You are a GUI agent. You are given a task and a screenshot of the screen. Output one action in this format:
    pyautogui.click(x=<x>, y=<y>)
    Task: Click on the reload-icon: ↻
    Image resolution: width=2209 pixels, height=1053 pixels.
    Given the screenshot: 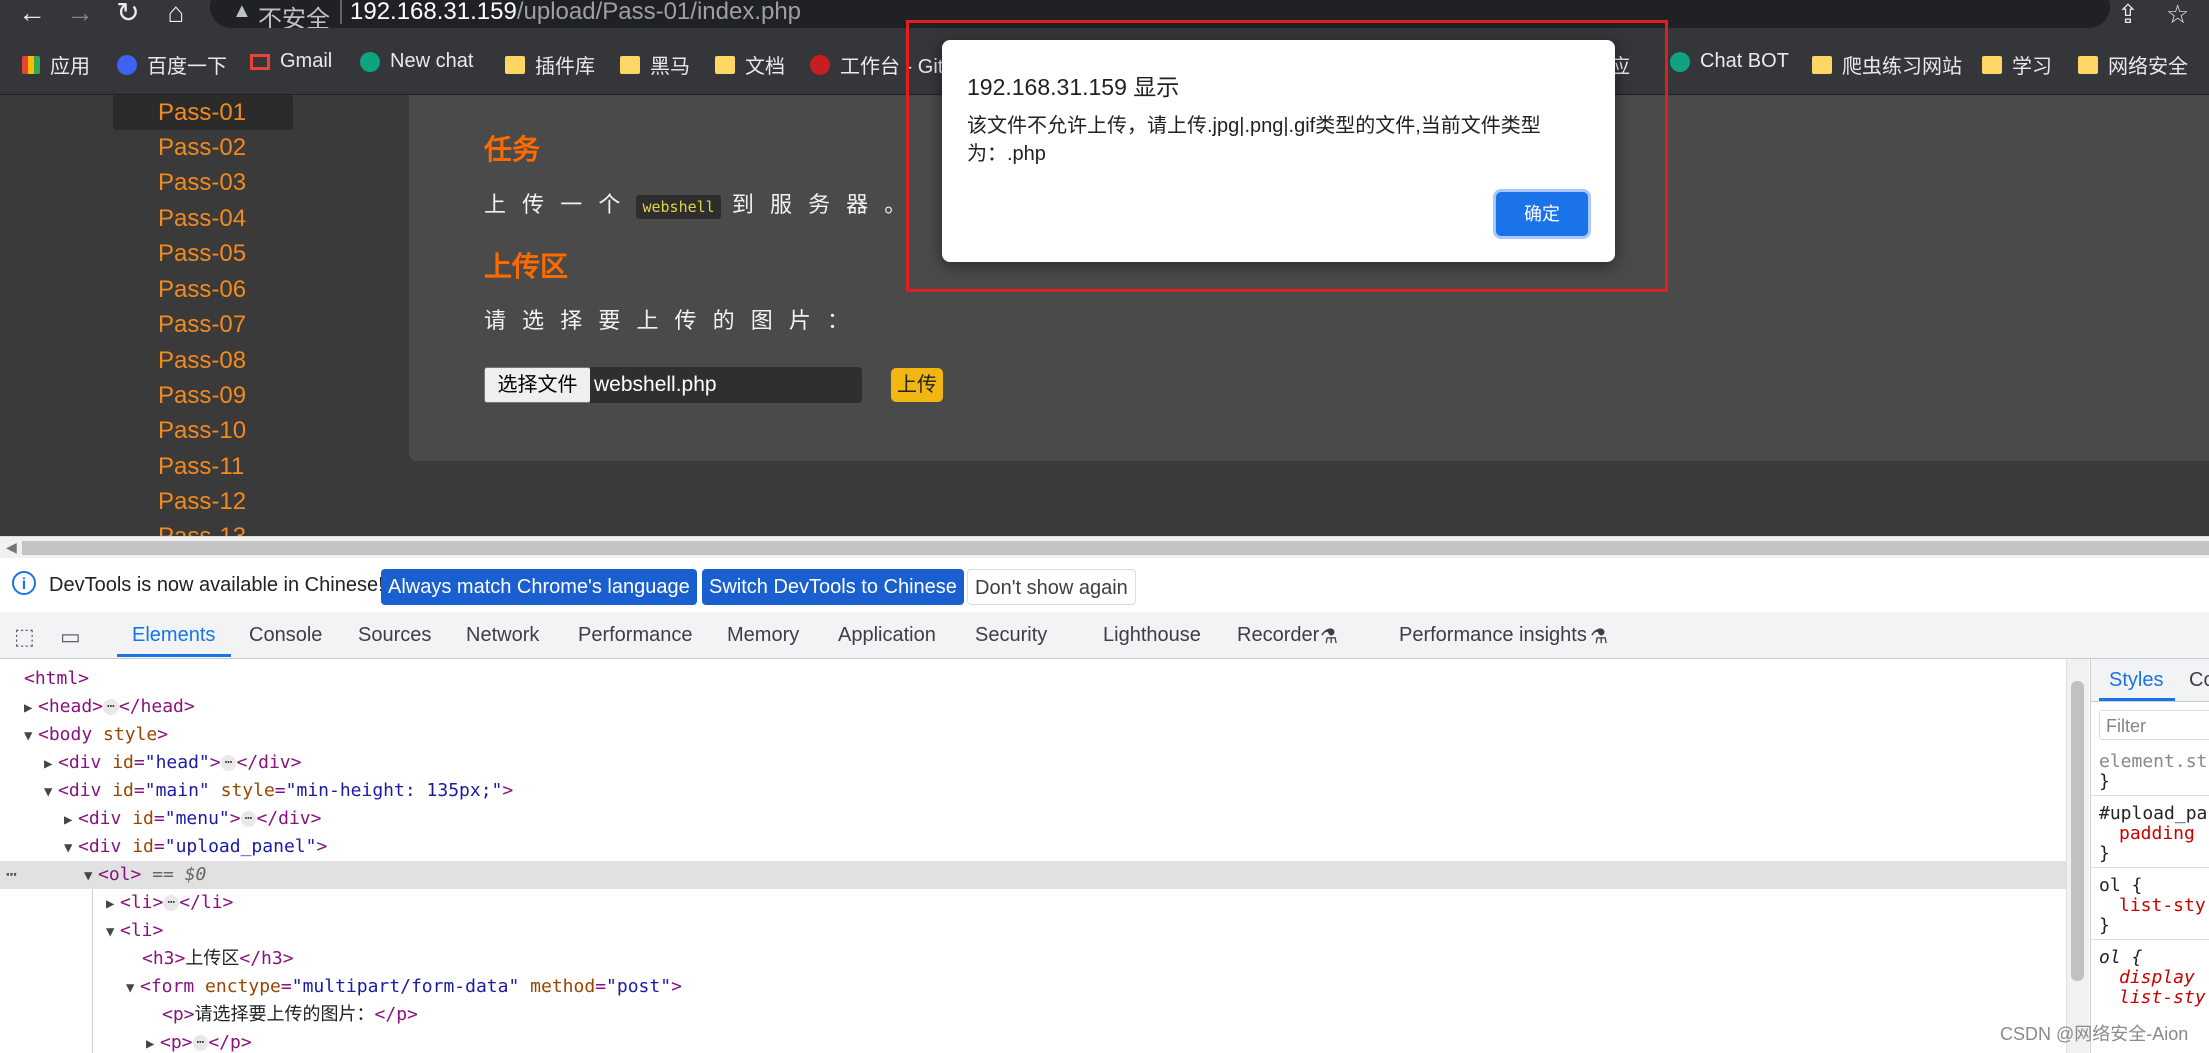 What is the action you would take?
    pyautogui.click(x=128, y=14)
    